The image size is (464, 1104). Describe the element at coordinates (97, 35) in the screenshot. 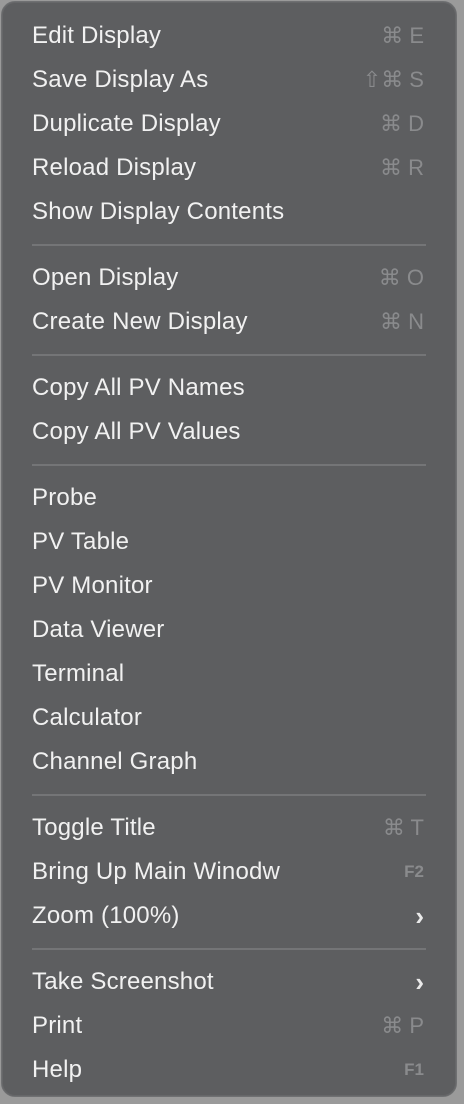

I see `menu-item-label: Edit Display` at that location.